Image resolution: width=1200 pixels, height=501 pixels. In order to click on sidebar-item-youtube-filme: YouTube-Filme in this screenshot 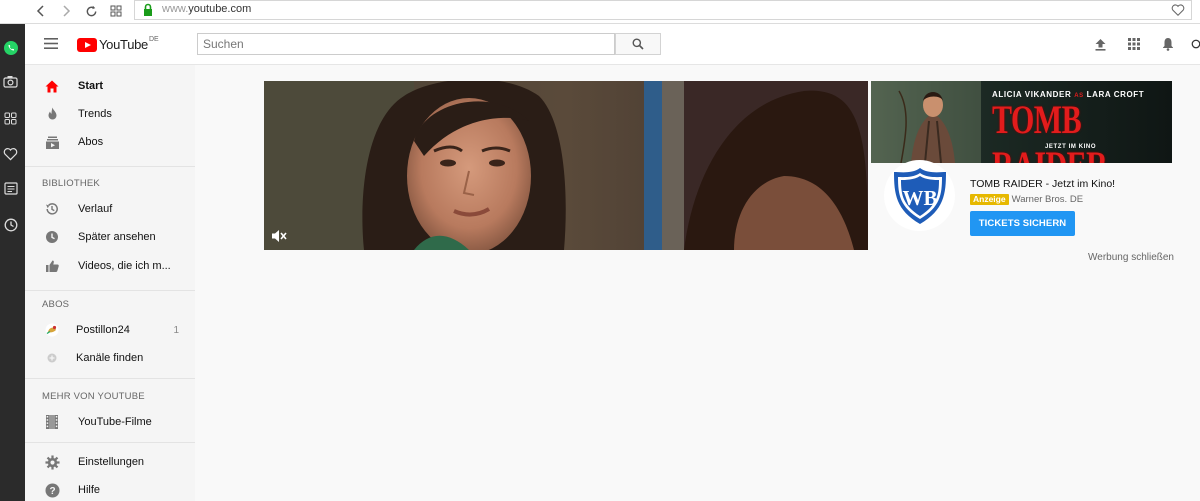, I will do `click(110, 422)`.